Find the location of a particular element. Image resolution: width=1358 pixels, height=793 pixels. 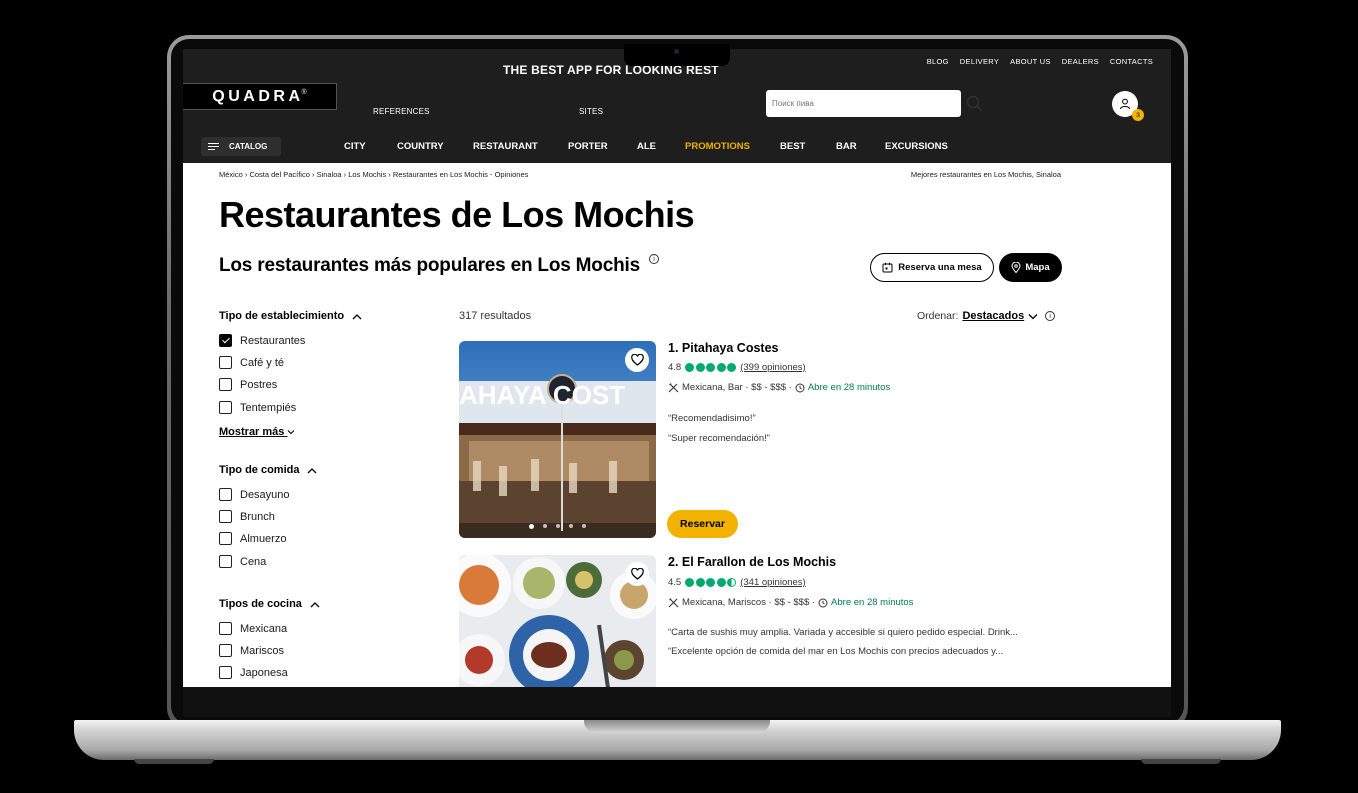

filter-cuisine-header: Tipos de cocina is located at coordinates (269, 604).